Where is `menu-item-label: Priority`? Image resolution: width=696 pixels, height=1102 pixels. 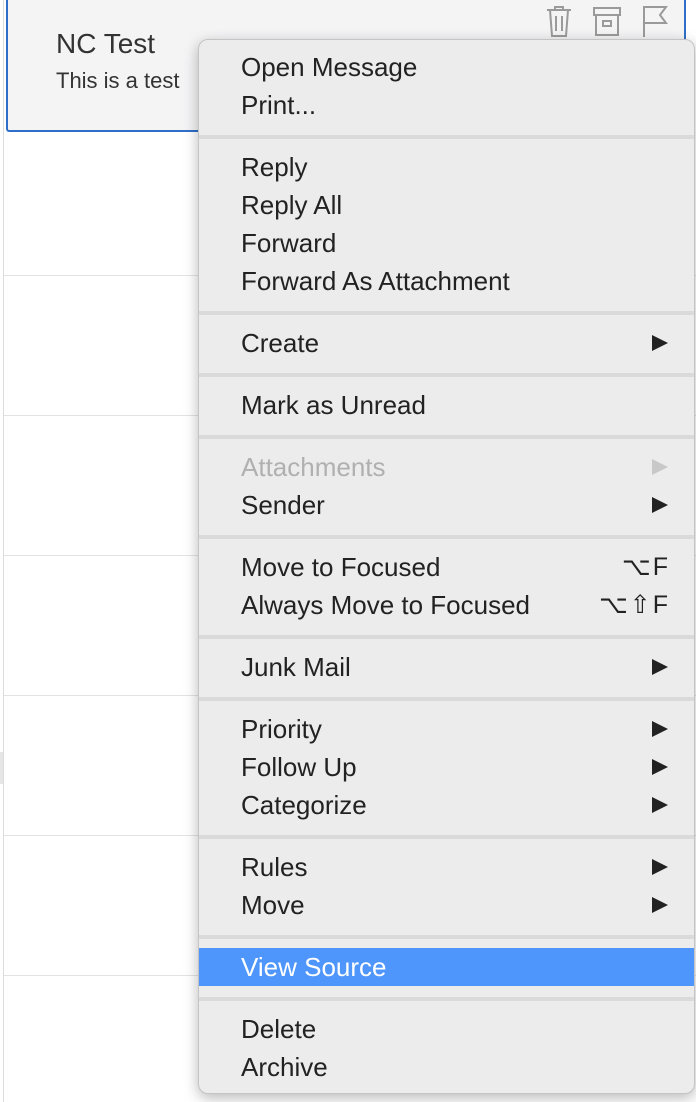 menu-item-label: Priority is located at coordinates (281, 729).